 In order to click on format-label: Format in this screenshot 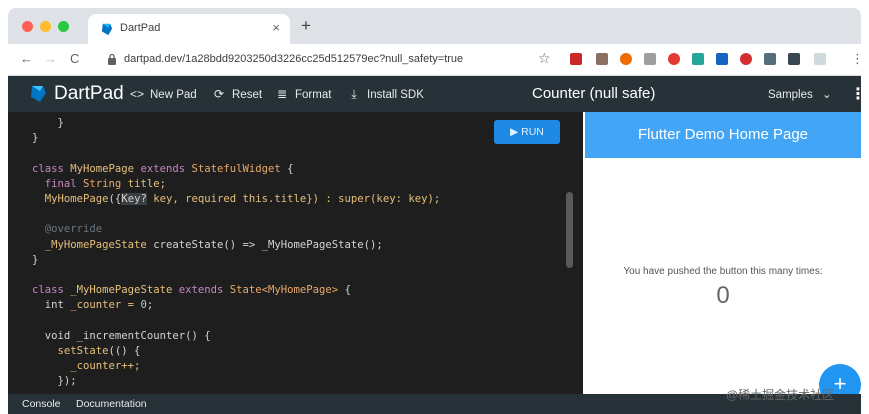, I will do `click(313, 95)`.